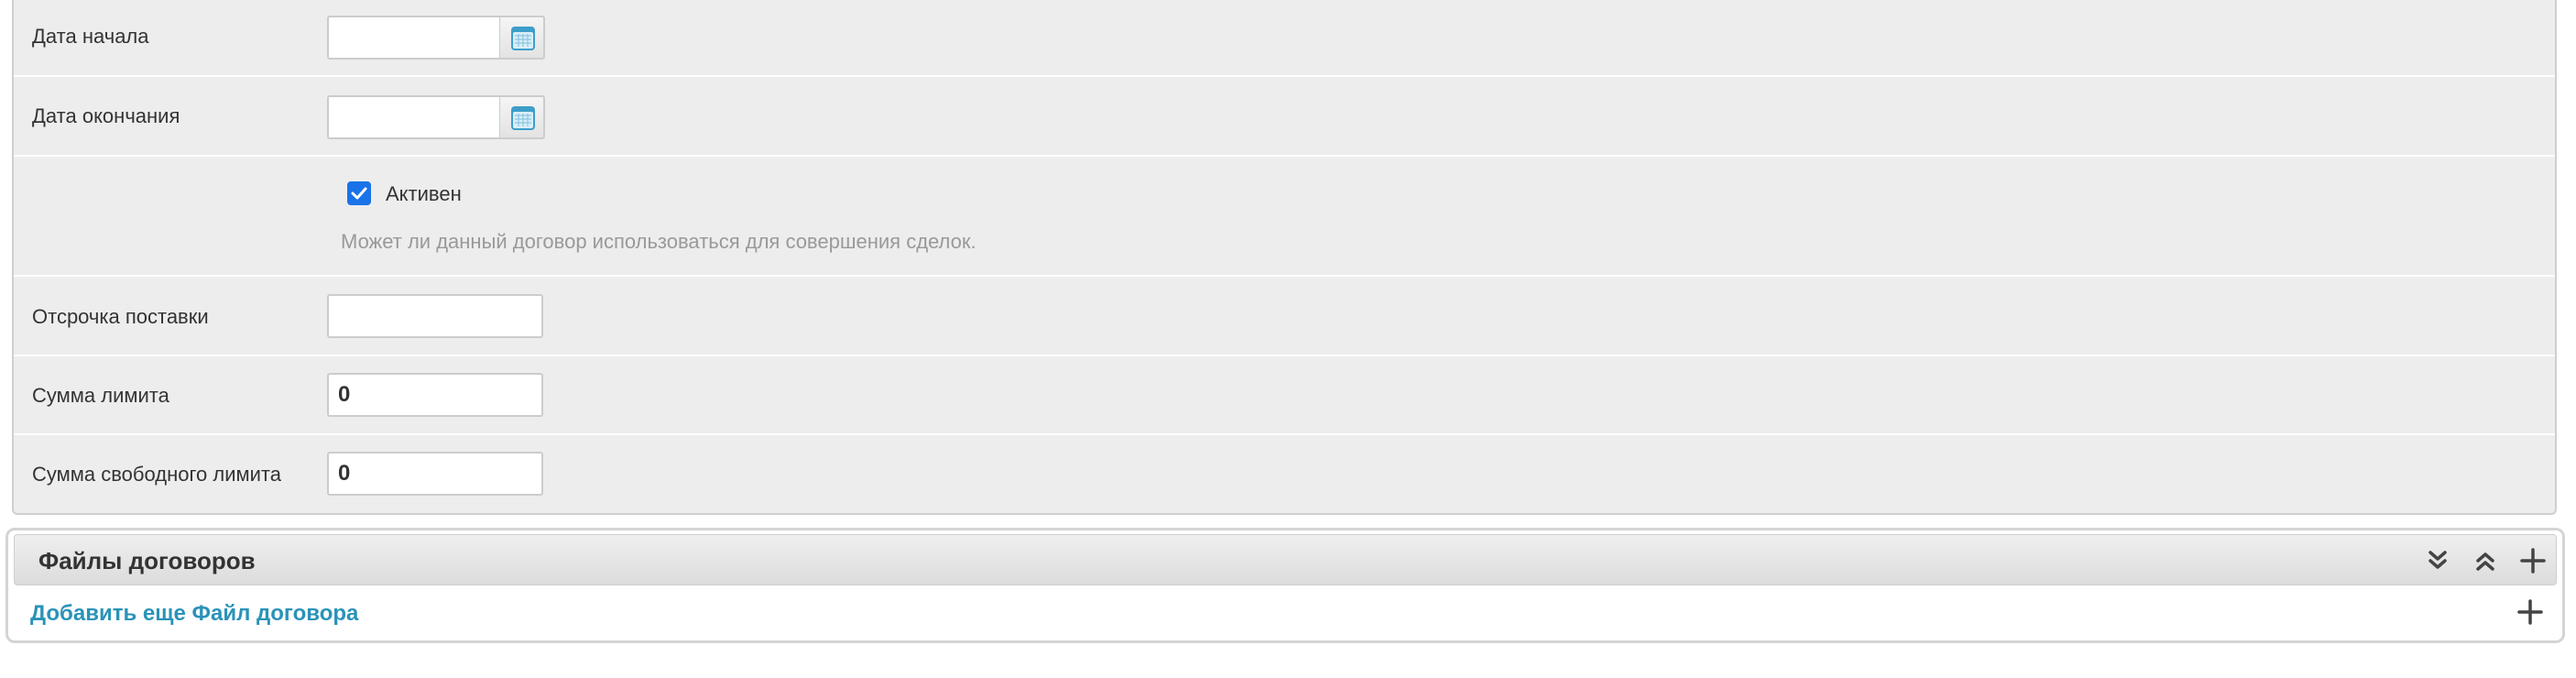 This screenshot has width=2576, height=678. What do you see at coordinates (106, 116) in the screenshot?
I see `end-date-label: Дата окончания` at bounding box center [106, 116].